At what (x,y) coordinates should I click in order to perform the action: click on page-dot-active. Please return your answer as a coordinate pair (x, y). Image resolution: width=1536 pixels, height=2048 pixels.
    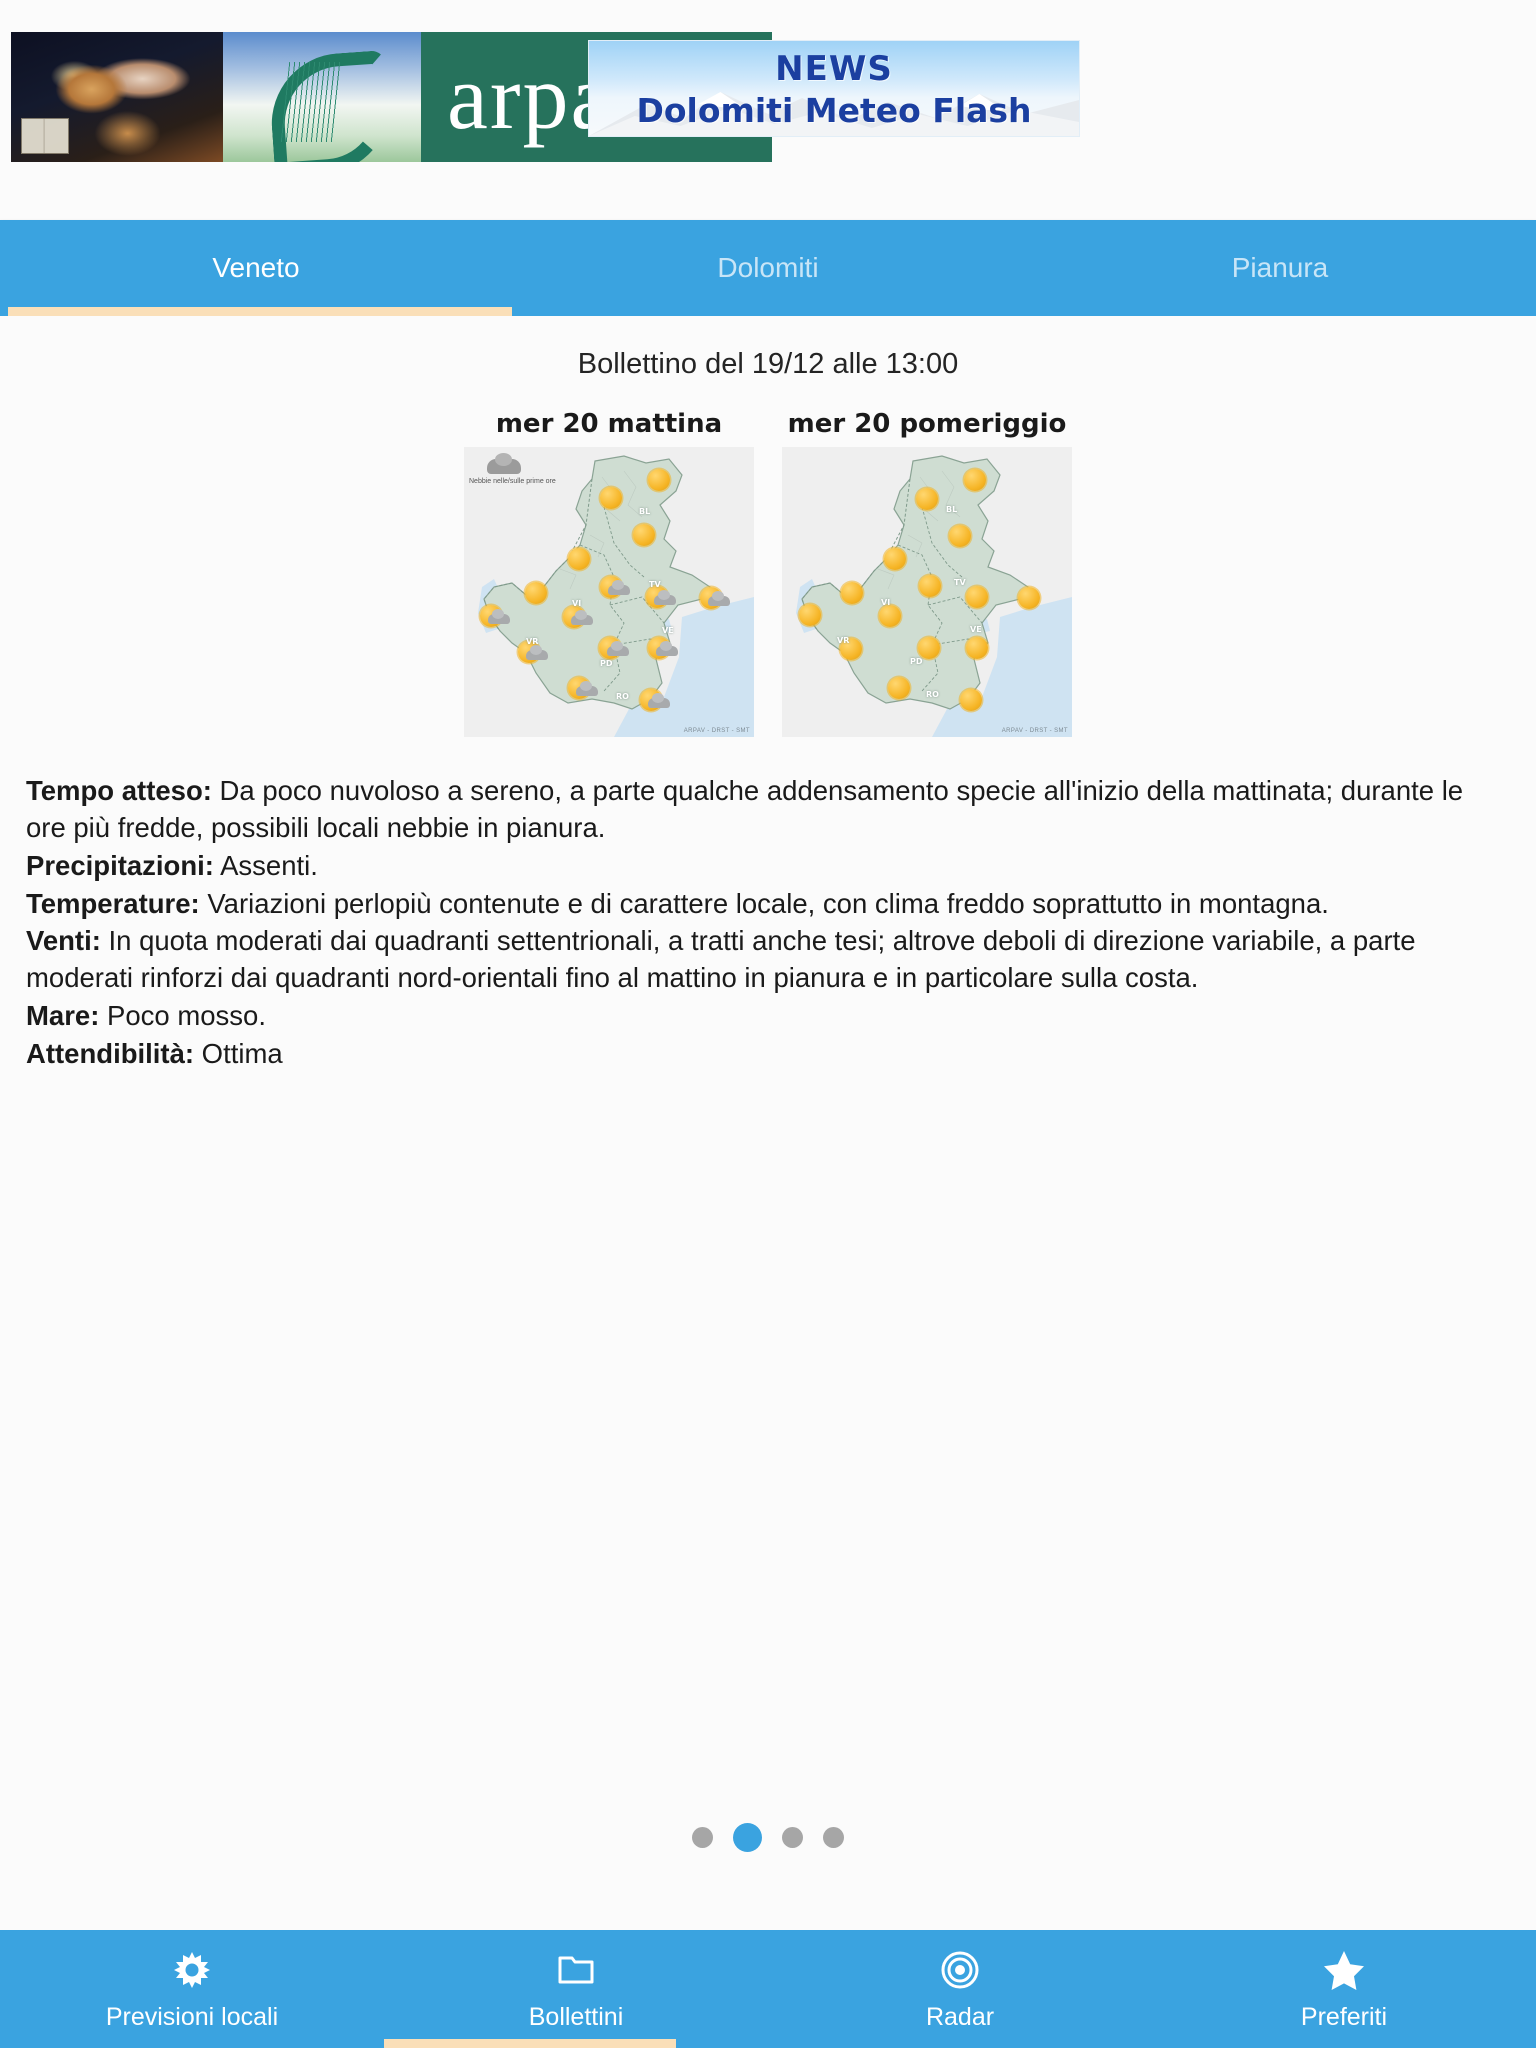
    Looking at the image, I should click on (747, 1837).